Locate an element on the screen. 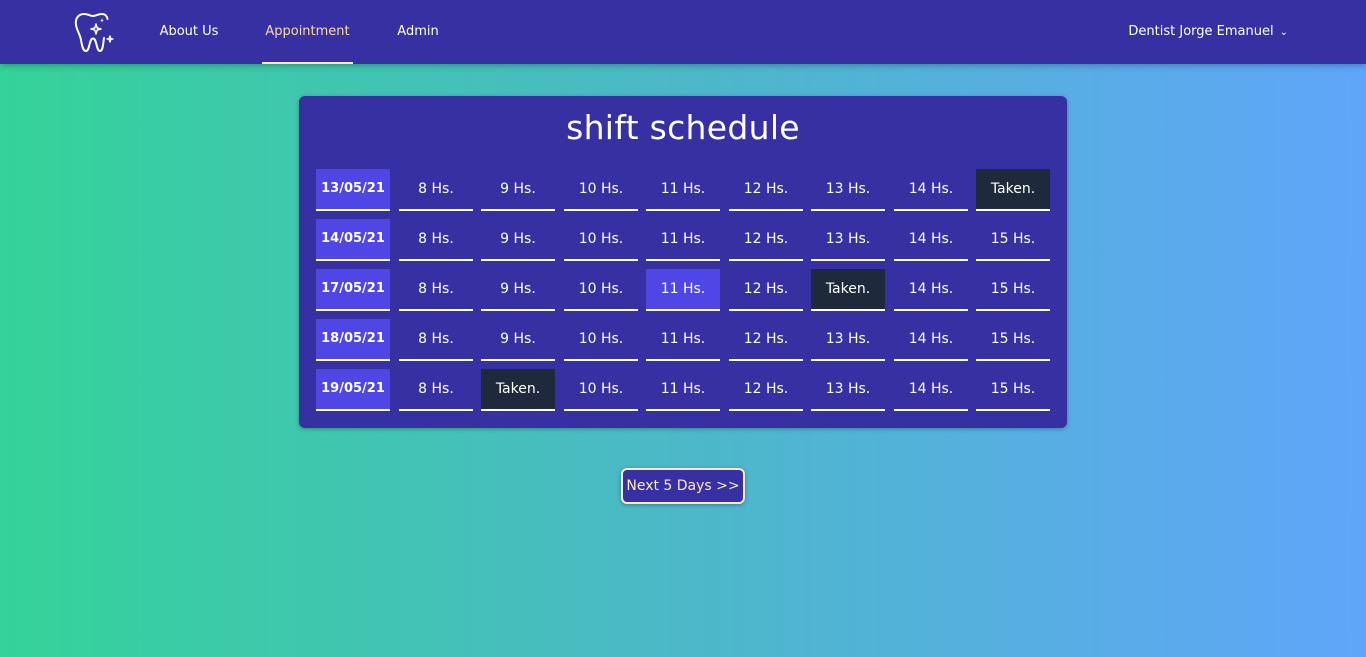  user-name: Dentist Jorge Emanuel is located at coordinates (1201, 31).